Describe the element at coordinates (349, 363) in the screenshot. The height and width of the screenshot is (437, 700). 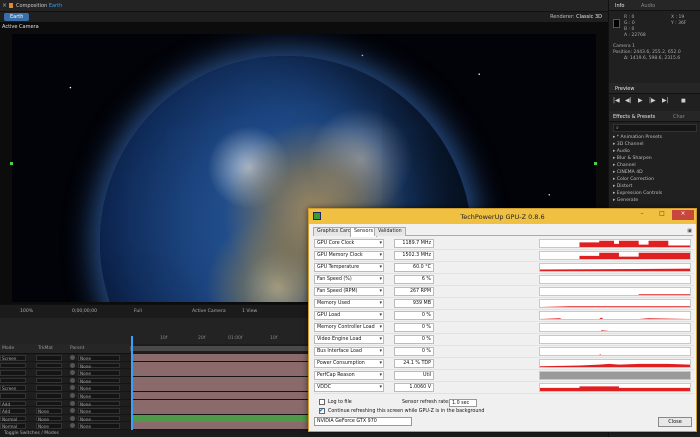
I see `sensor-label-dropdown: Power Consumption ▾` at that location.